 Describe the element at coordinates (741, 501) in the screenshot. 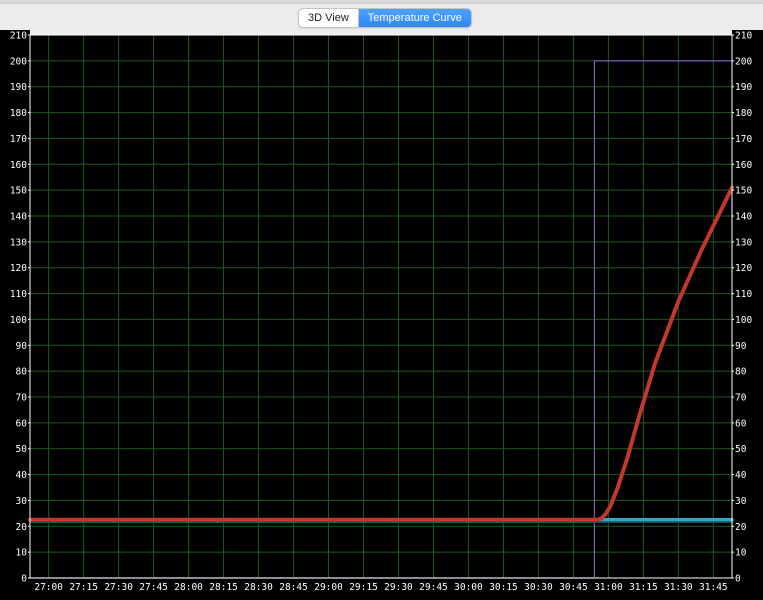

I see `y-tick-label-right: 30` at that location.